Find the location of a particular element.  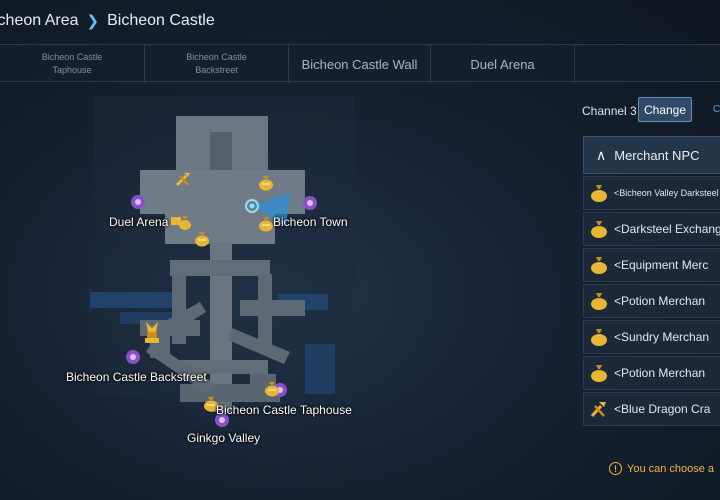

section-title: Merchant NPC is located at coordinates (657, 155).